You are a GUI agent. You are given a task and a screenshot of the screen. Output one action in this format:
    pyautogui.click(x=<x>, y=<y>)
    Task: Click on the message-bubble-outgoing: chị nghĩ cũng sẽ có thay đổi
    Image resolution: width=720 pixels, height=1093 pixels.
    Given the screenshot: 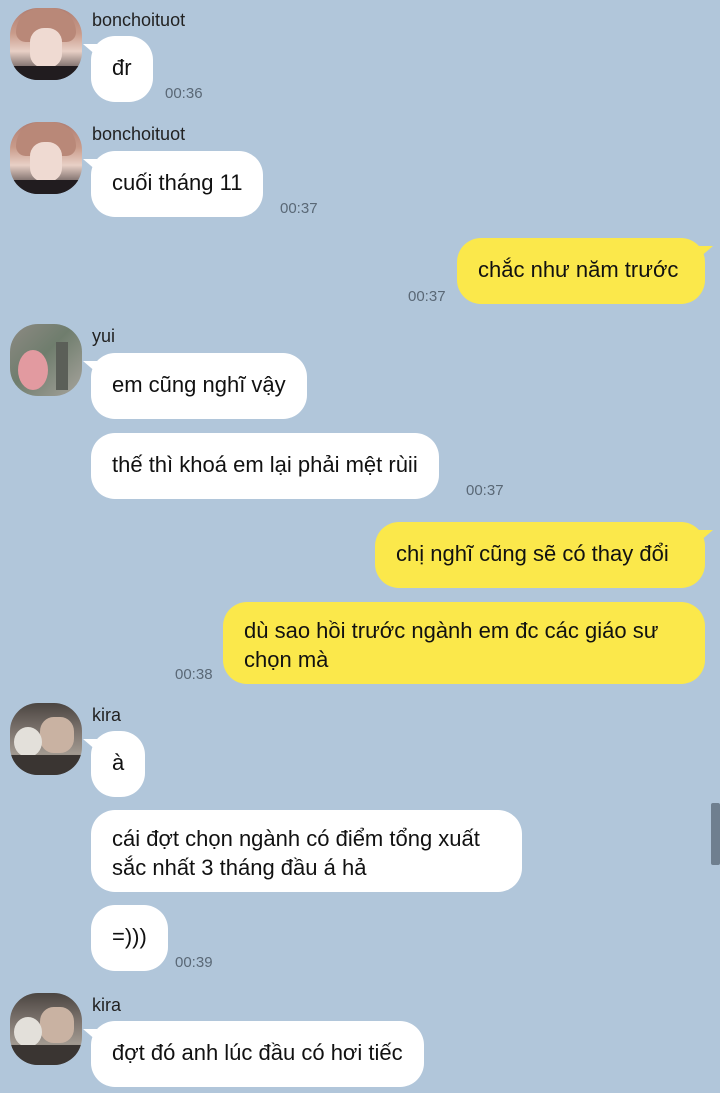 What is the action you would take?
    pyautogui.click(x=544, y=555)
    